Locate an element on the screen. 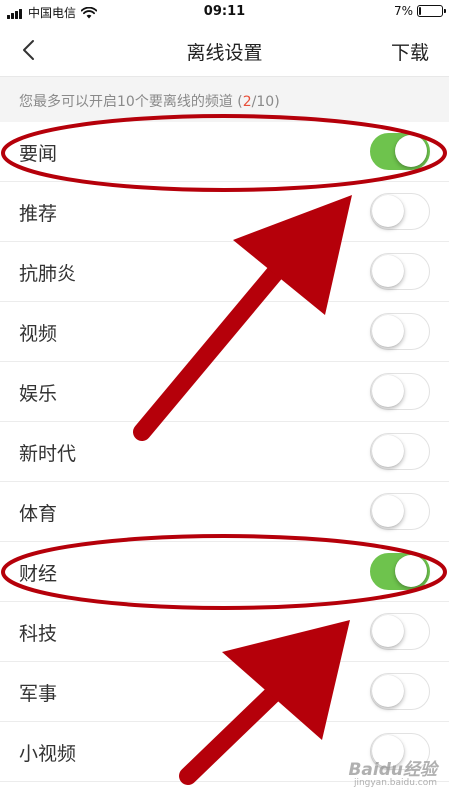  hint-text: 您最多可以开启10个要离线的频道 (2/10) is located at coordinates (149, 101).